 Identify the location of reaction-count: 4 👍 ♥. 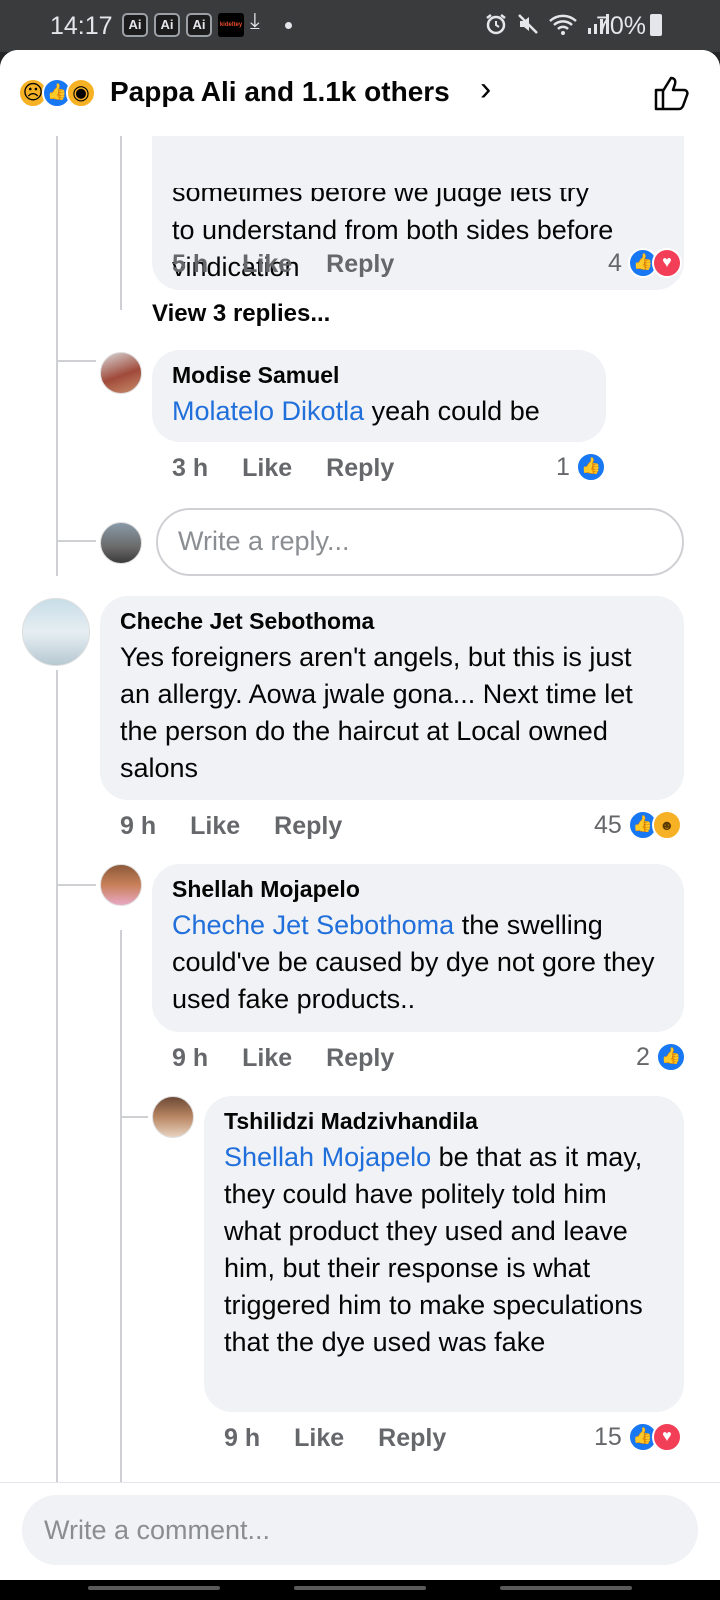
(645, 263).